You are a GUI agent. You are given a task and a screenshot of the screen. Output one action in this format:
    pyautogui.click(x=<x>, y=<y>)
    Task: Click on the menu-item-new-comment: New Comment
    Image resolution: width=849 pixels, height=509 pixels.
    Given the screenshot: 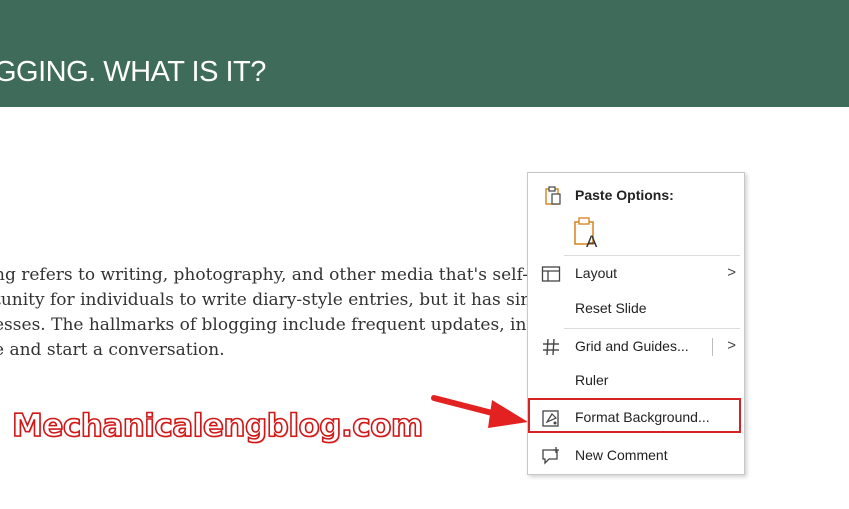 What is the action you would take?
    pyautogui.click(x=636, y=455)
    